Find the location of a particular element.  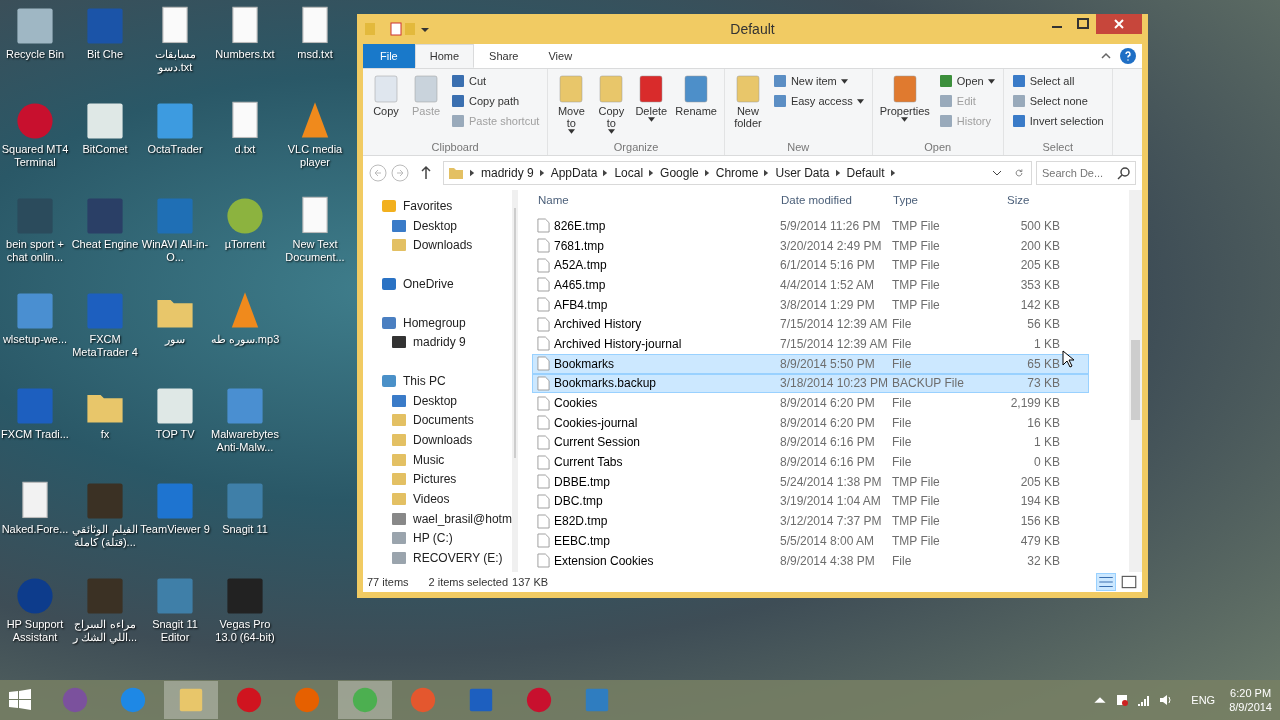

navigation-item: This PC is located at coordinates (437, 381).